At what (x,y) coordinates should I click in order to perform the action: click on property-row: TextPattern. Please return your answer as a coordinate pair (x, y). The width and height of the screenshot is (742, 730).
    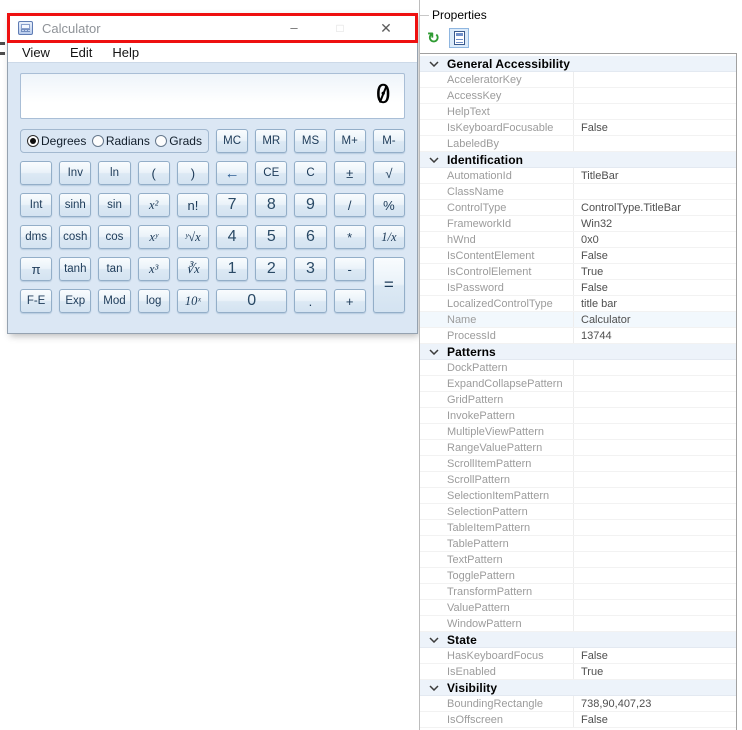
    Looking at the image, I should click on (578, 560).